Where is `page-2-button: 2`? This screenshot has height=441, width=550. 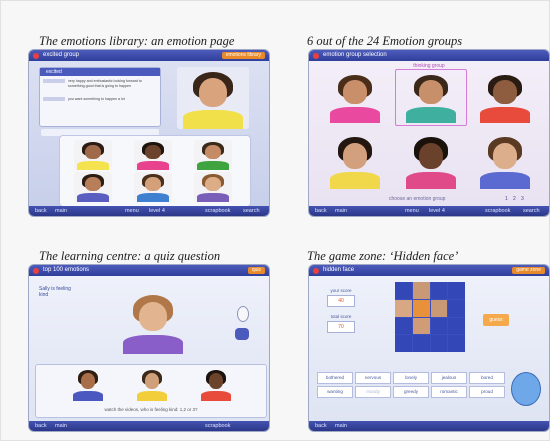
page-2-button: 2 is located at coordinates (514, 199).